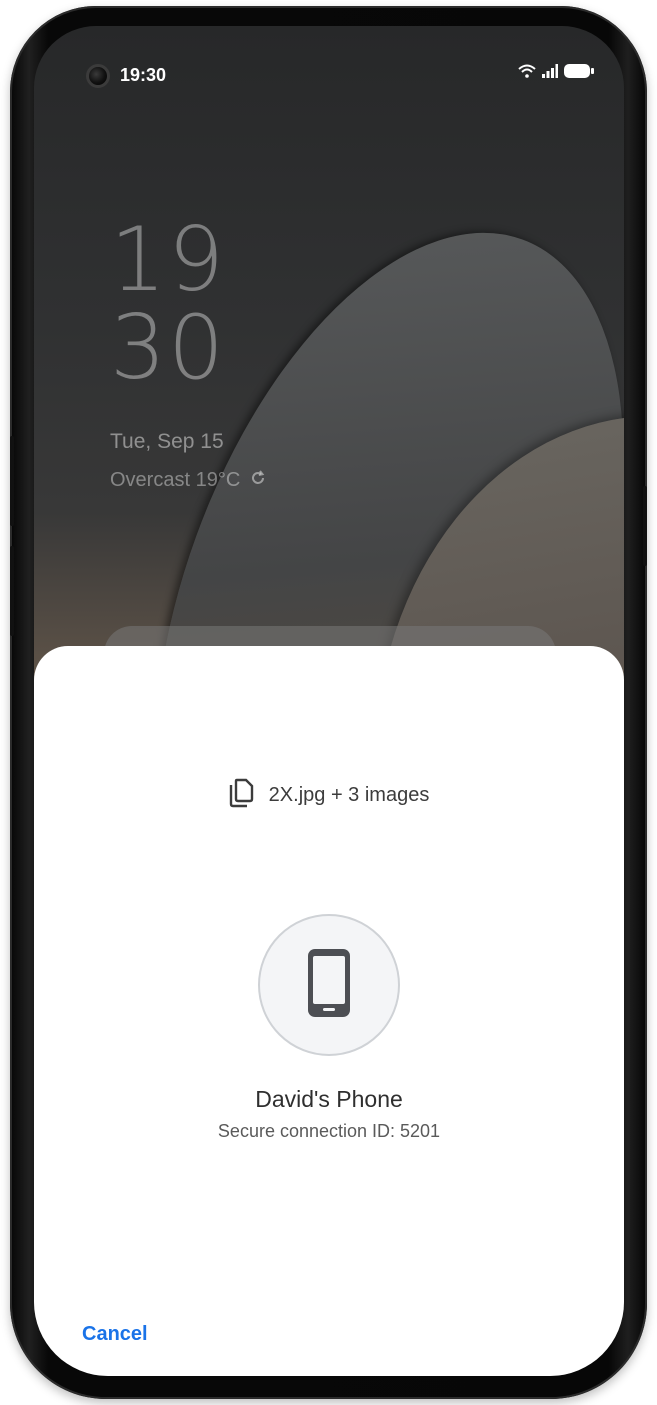  Describe the element at coordinates (527, 73) in the screenshot. I see `wifi-icon` at that location.